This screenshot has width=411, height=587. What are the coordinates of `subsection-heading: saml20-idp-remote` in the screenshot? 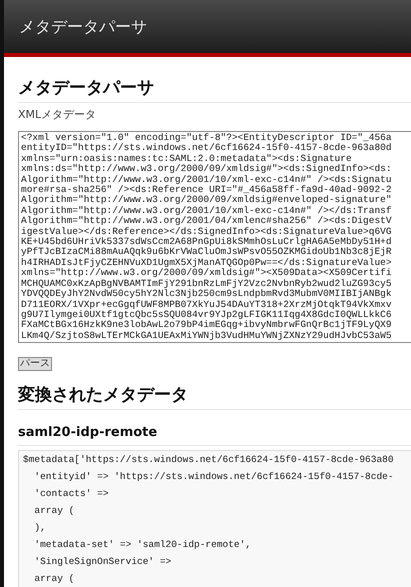 It's located at (88, 433).